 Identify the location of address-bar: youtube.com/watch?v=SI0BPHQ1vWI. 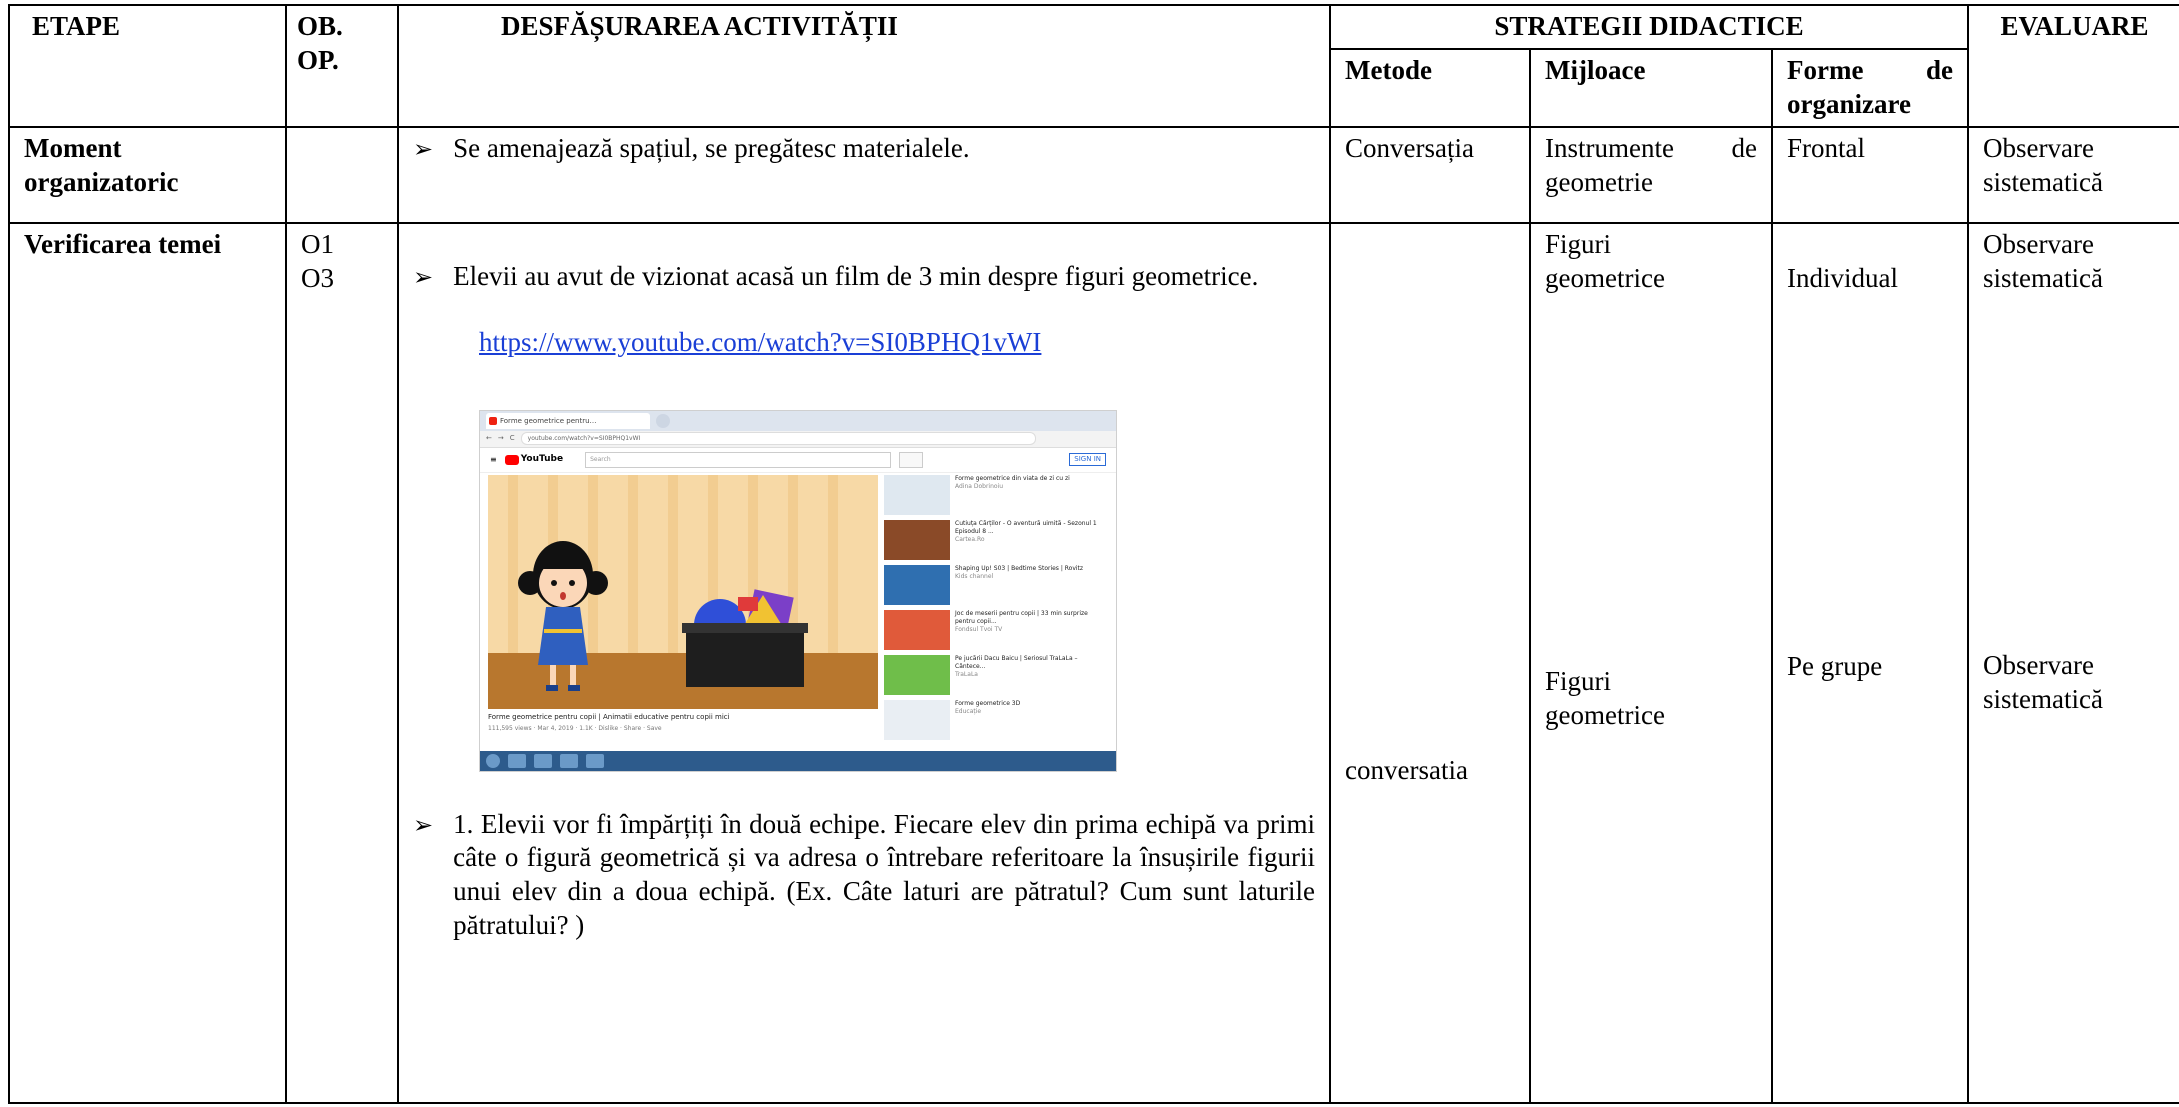
(778, 438).